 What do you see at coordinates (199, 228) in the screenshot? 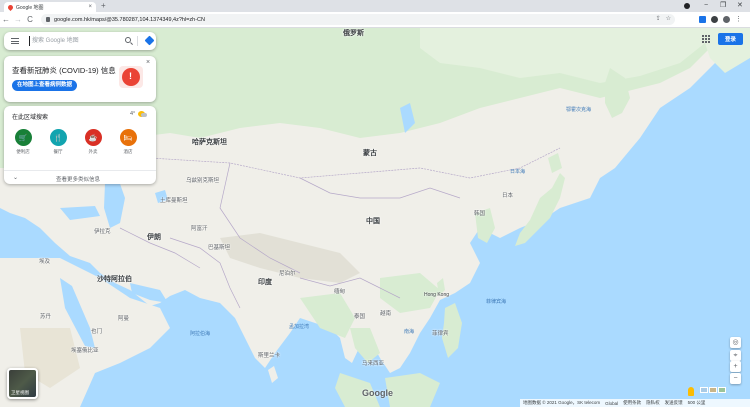
I see `label-afghanistan: 阿富汗` at bounding box center [199, 228].